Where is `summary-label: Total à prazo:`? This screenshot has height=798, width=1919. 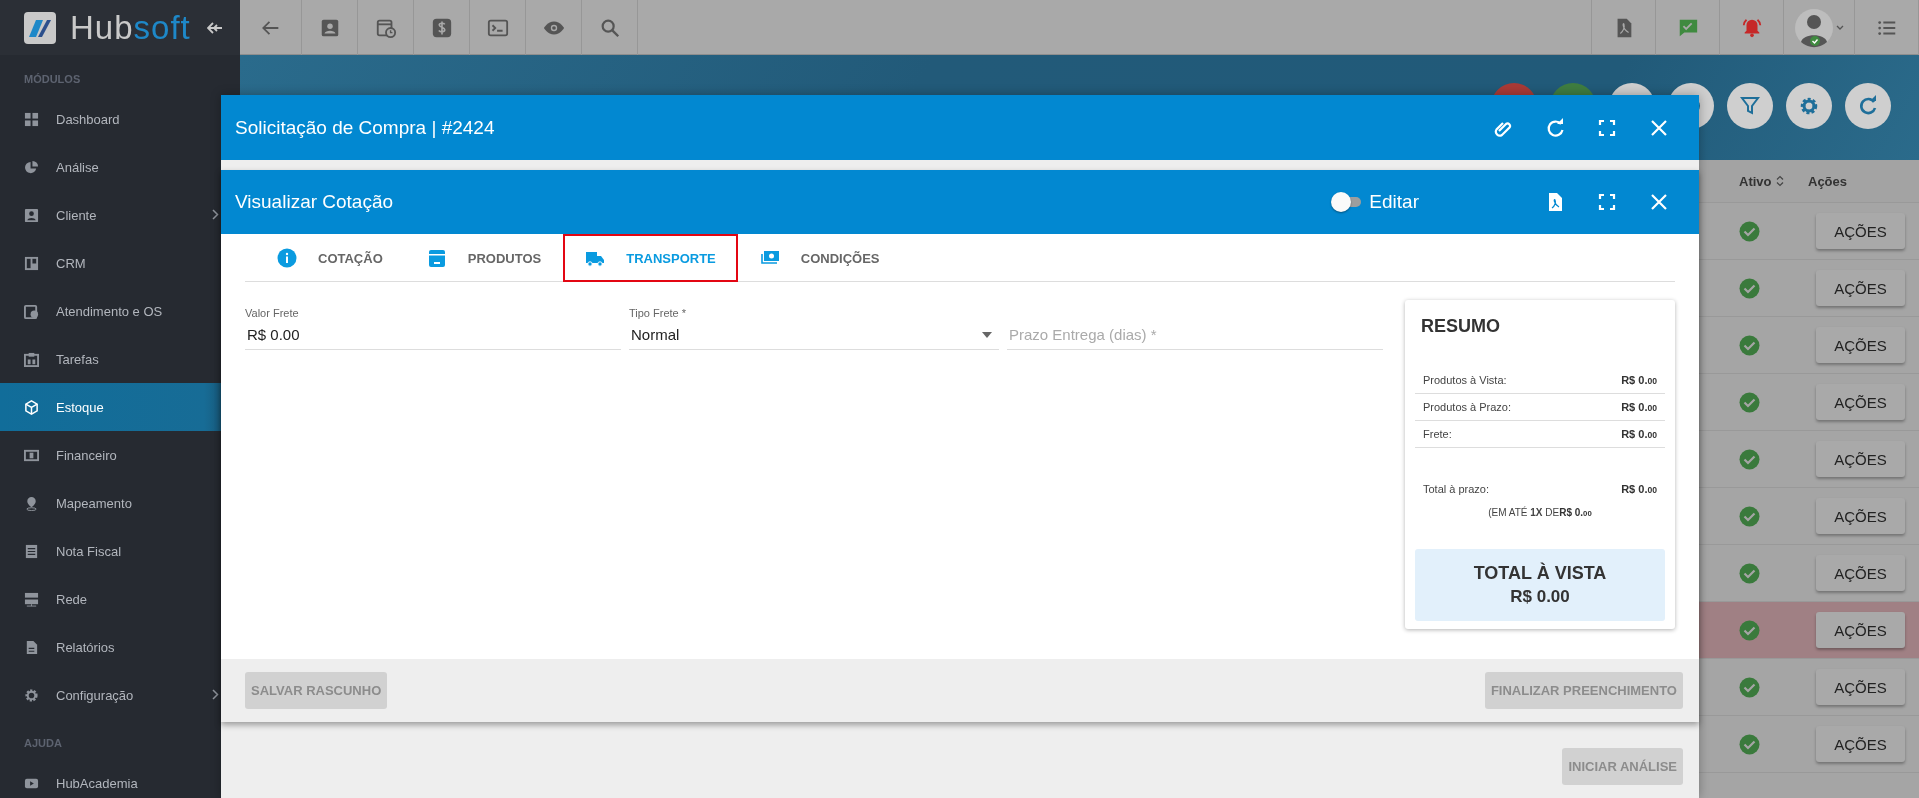 summary-label: Total à prazo: is located at coordinates (1456, 489).